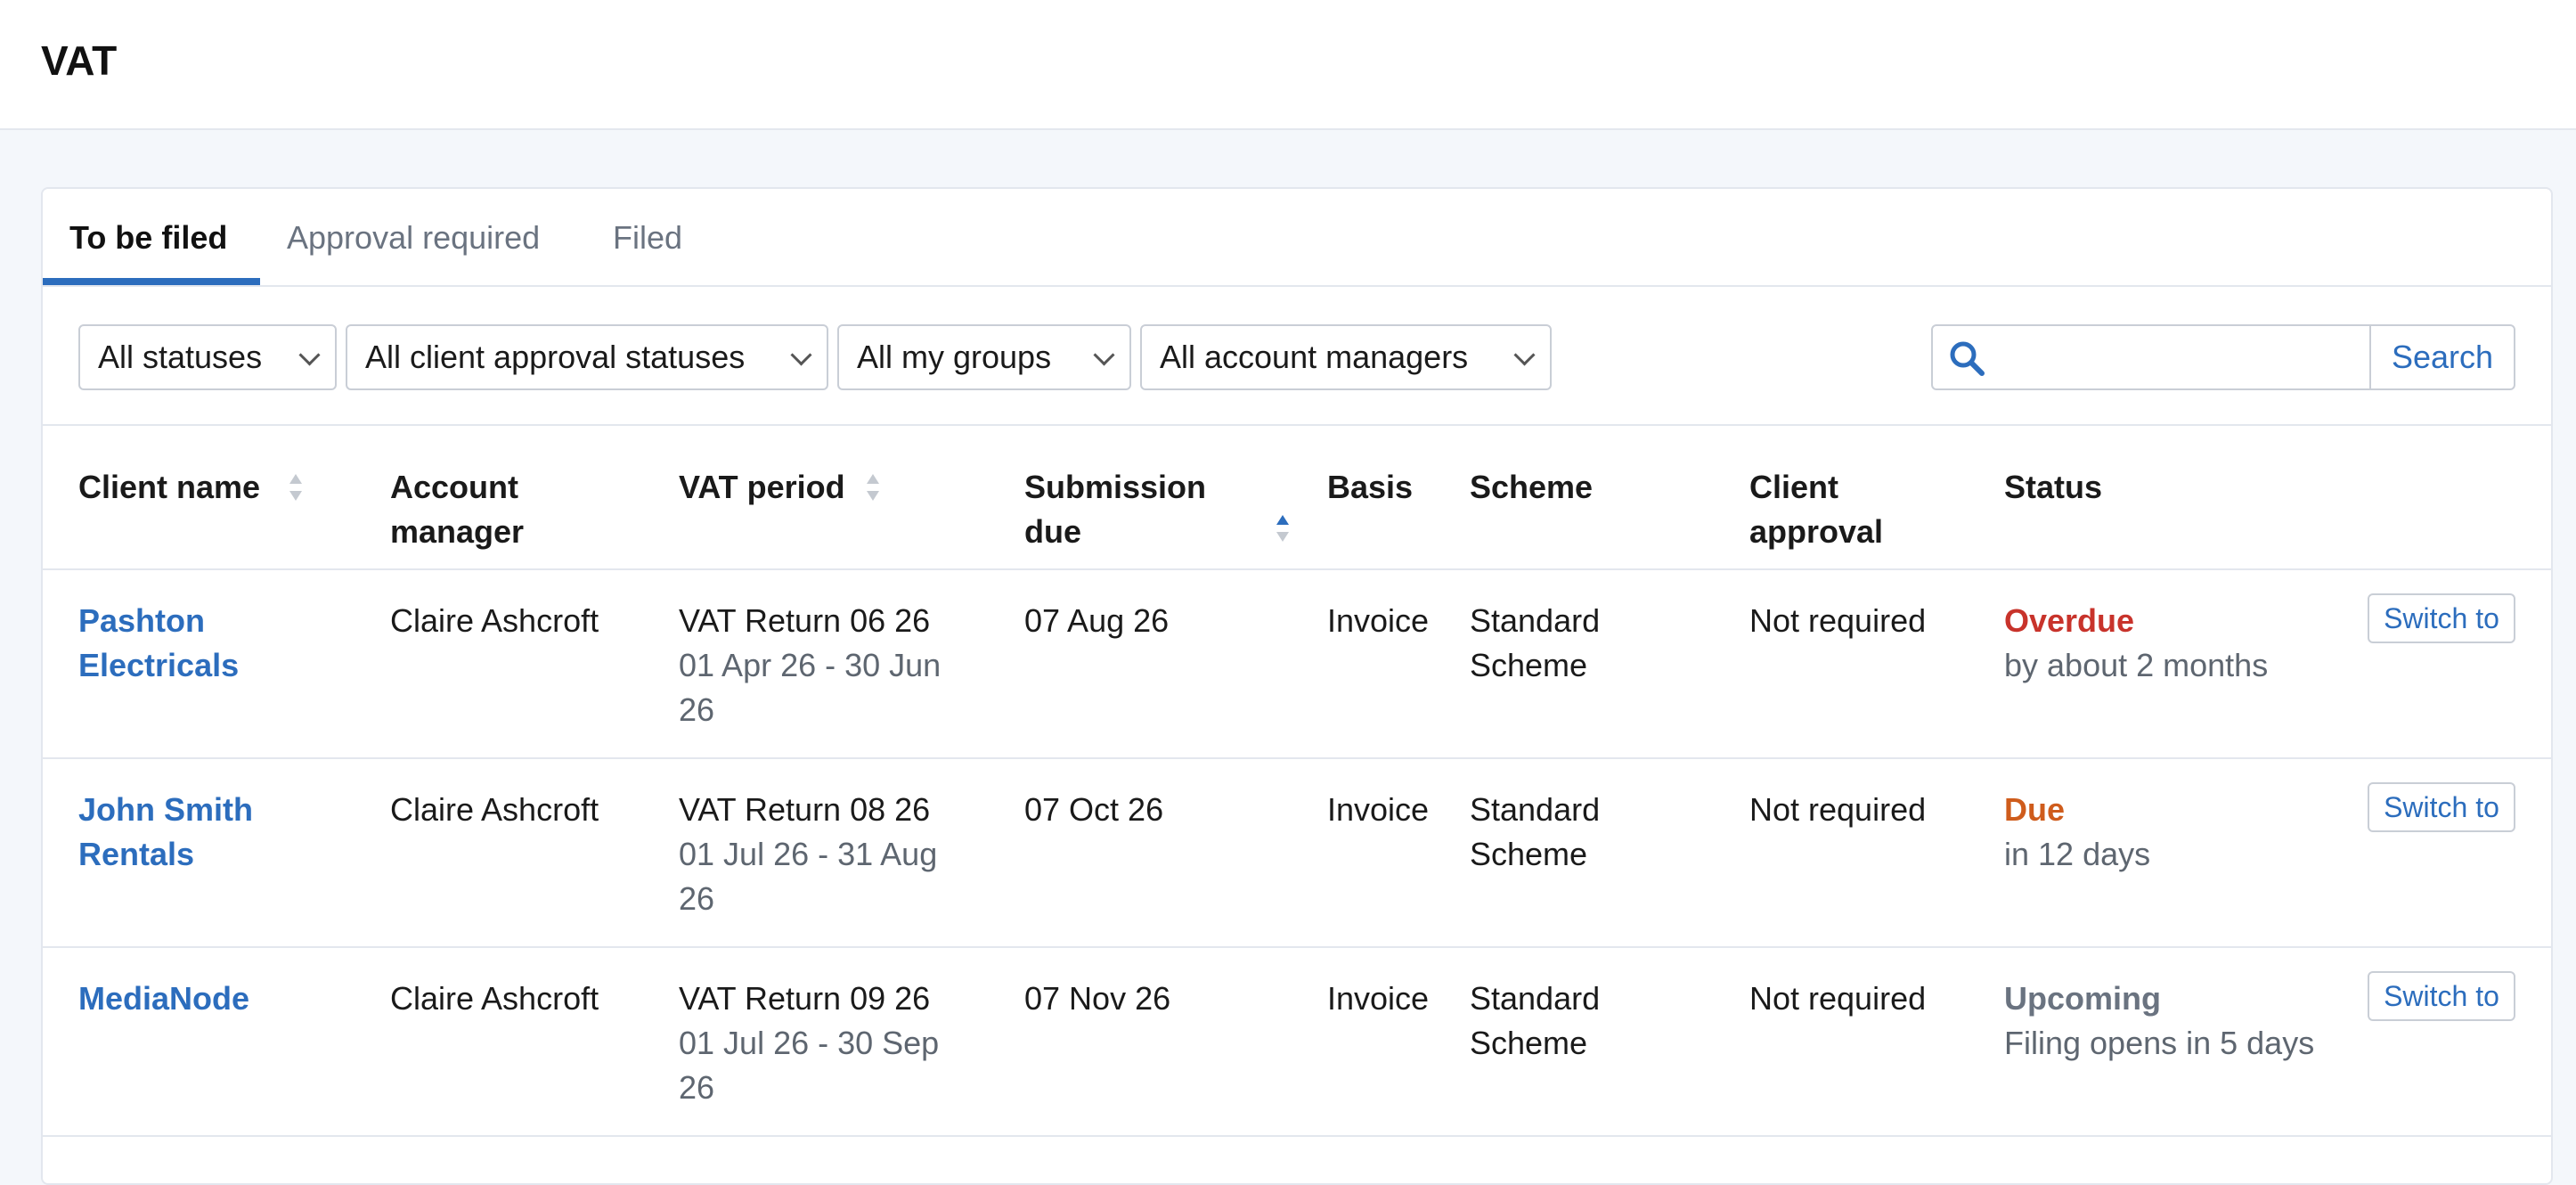 This screenshot has height=1185, width=2576. Describe the element at coordinates (805, 620) in the screenshot. I see `vat-return-name: VAT Return 06 26` at that location.